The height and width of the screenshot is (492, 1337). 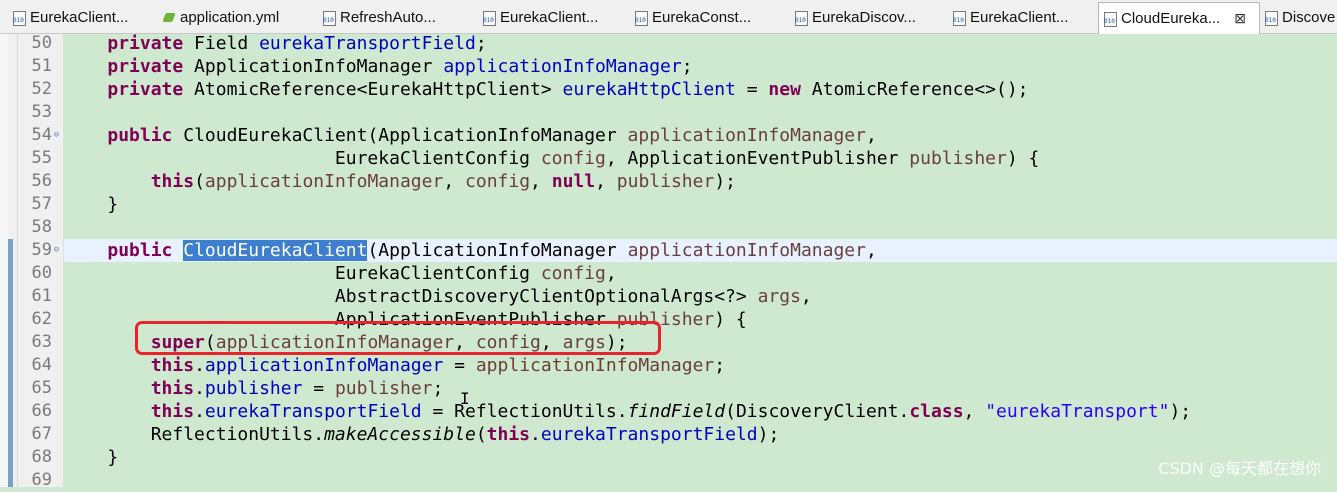 I want to click on editor-tab-label: Discove, so click(x=1309, y=17).